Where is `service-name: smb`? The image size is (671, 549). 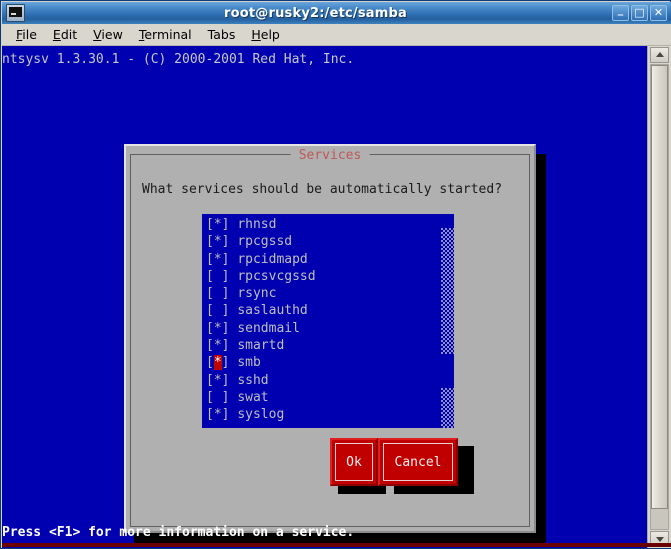 service-name: smb is located at coordinates (249, 363).